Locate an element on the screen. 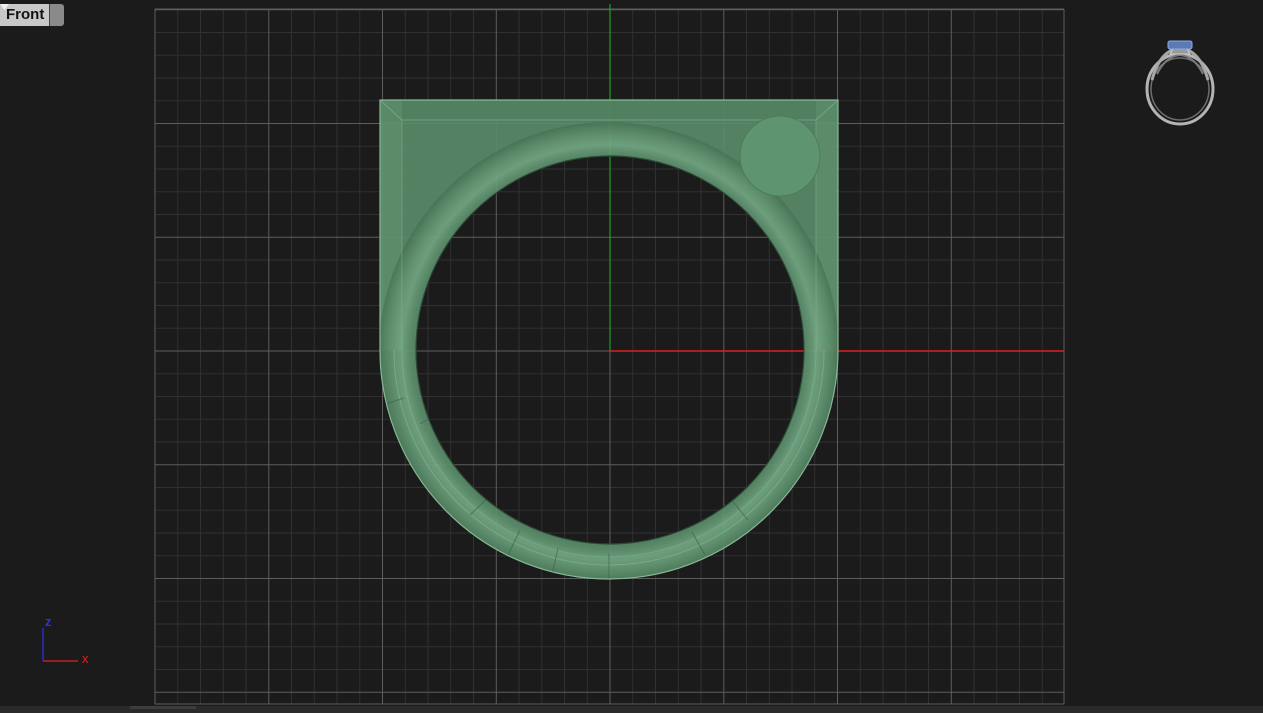  ring-preview-icon is located at coordinates (1180, 83).